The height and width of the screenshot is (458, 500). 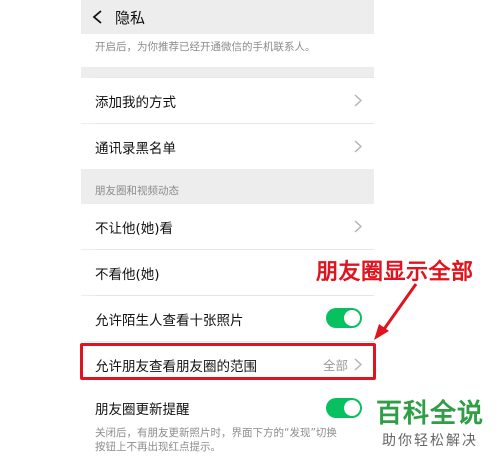 What do you see at coordinates (98, 17) in the screenshot?
I see `back-chevron-icon` at bounding box center [98, 17].